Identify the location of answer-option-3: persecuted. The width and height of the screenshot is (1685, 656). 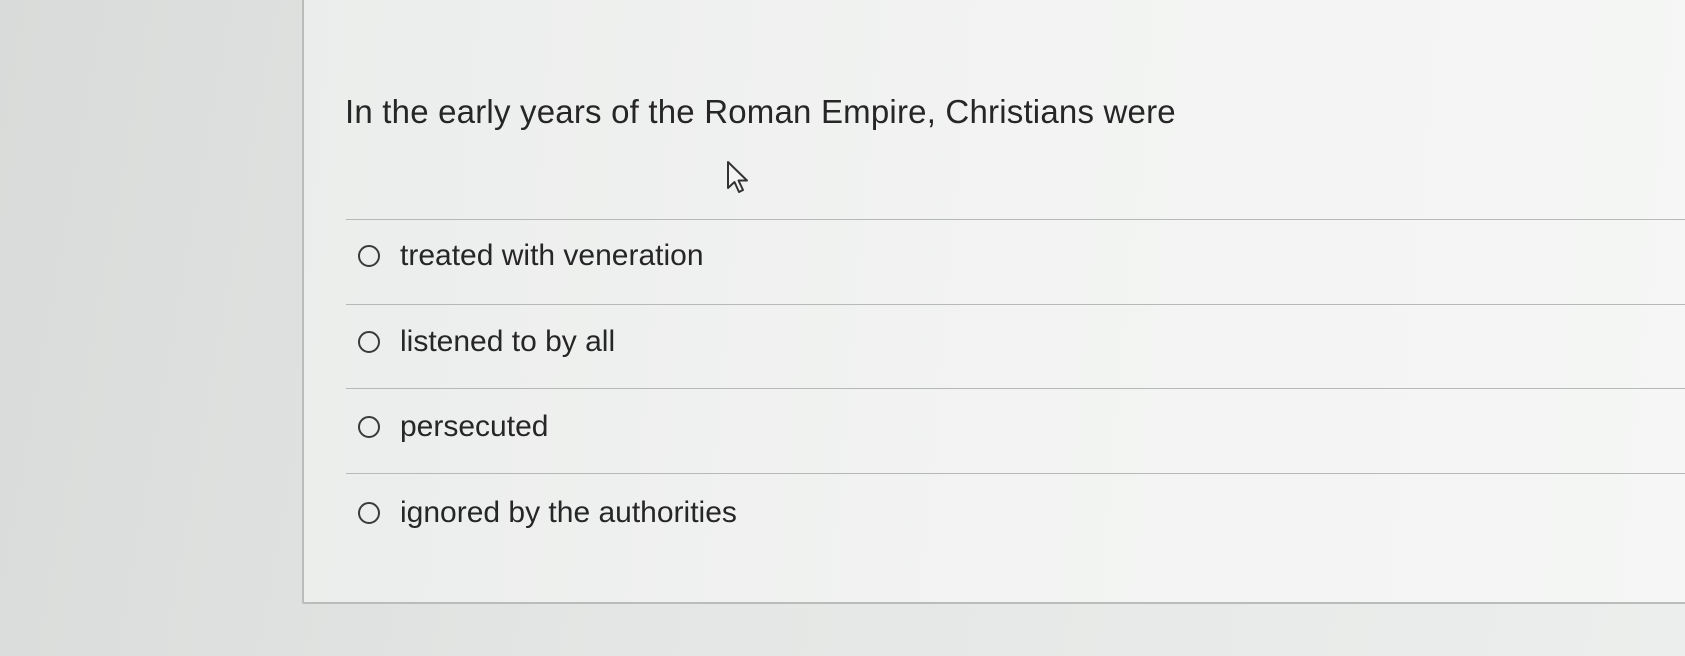
(453, 427).